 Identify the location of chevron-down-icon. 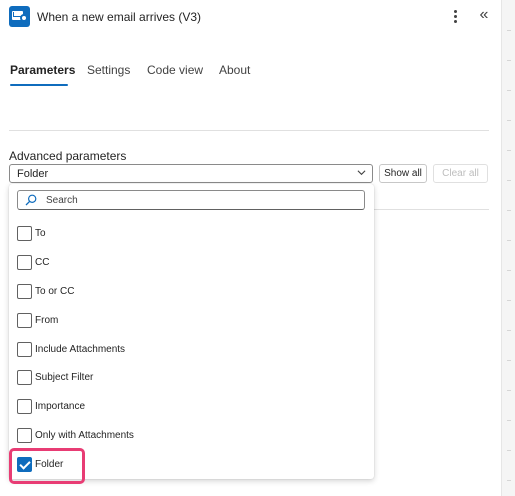
(361, 173).